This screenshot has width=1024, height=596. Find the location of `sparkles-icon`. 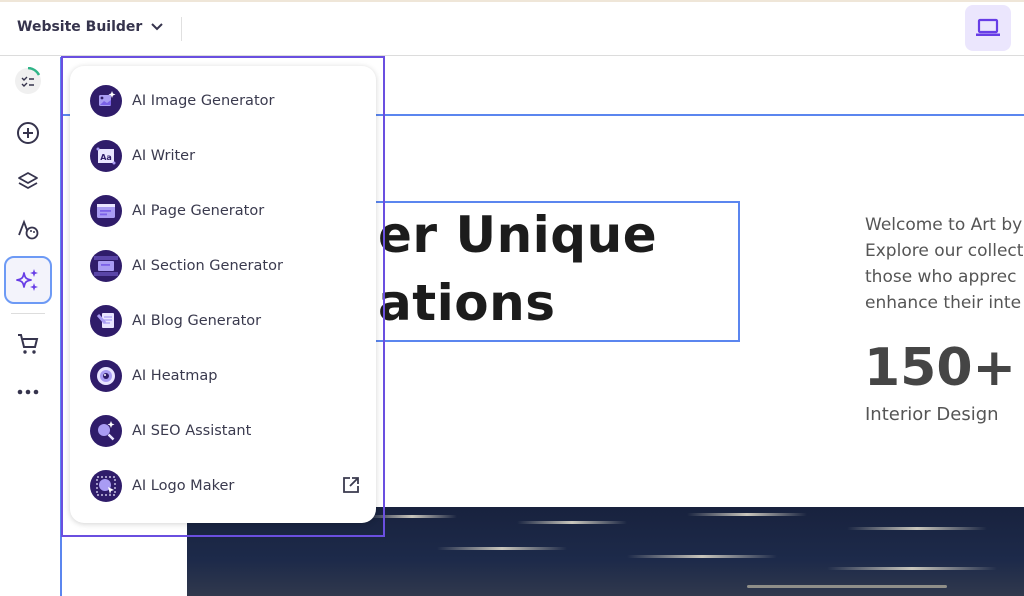

sparkles-icon is located at coordinates (27, 280).